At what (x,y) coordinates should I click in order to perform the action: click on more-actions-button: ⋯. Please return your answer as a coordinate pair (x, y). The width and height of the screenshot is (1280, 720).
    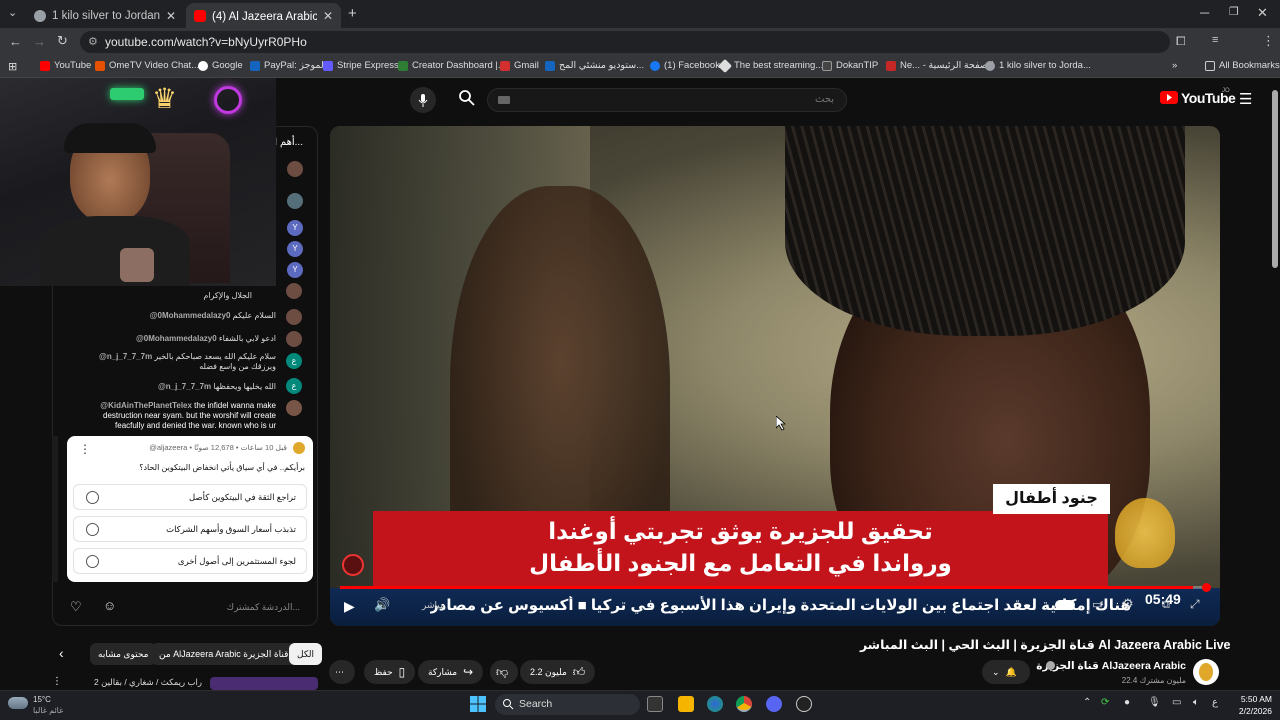
    Looking at the image, I should click on (342, 672).